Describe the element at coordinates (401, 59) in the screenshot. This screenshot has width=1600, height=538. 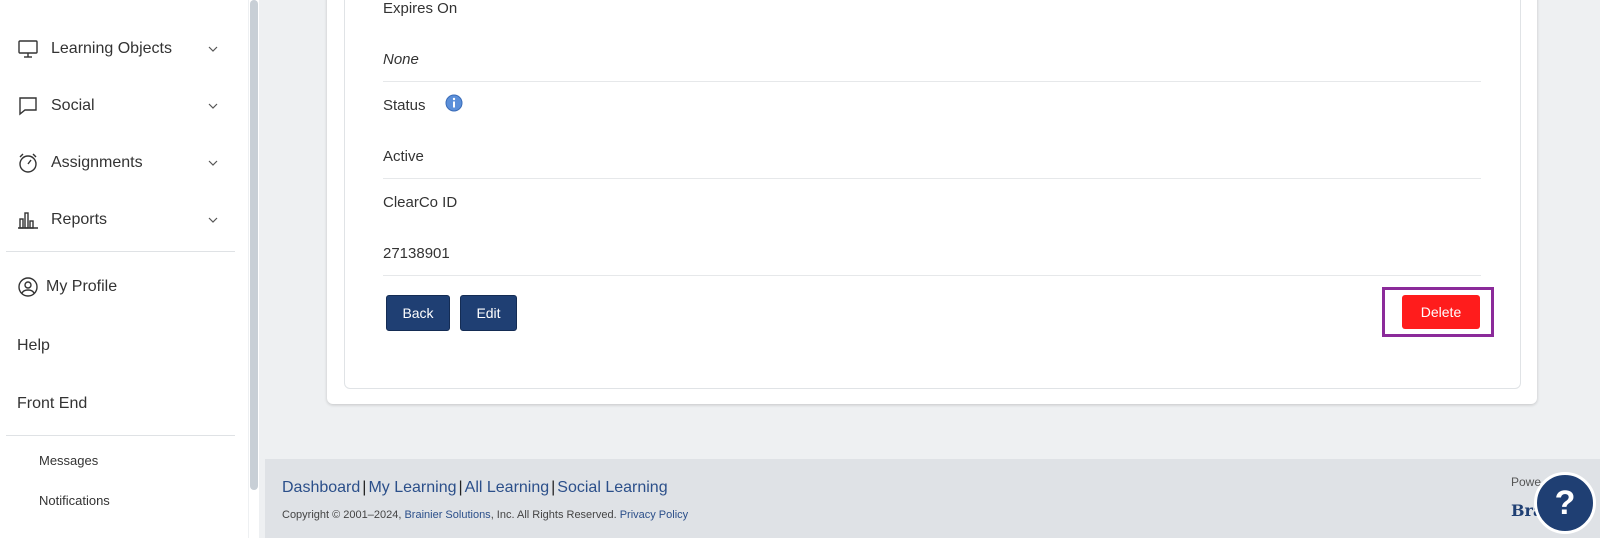
I see `expires-on-value: None` at that location.